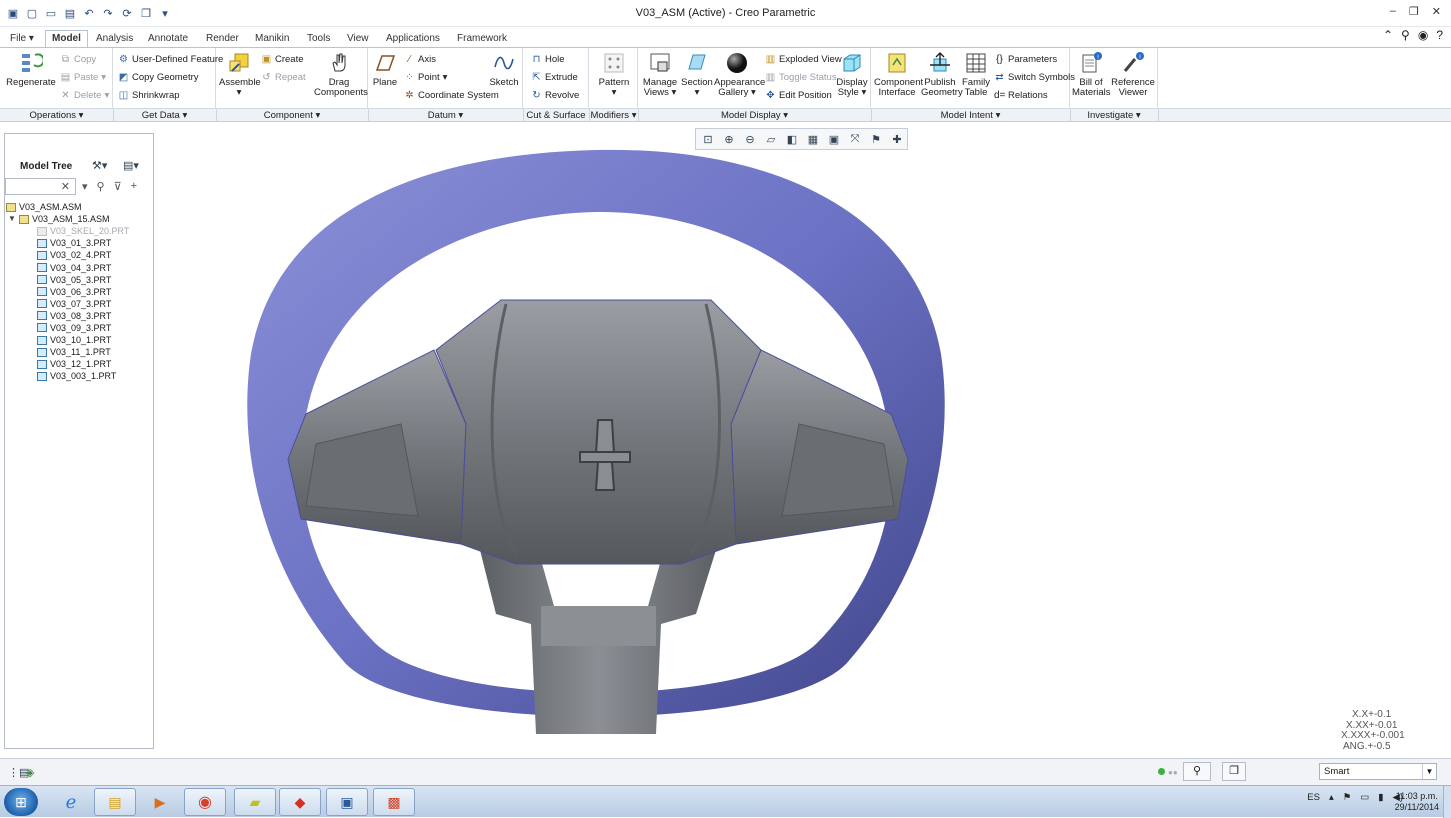 Image resolution: width=1451 pixels, height=818 pixels. What do you see at coordinates (66, 39) in the screenshot?
I see `tab-model: Model` at bounding box center [66, 39].